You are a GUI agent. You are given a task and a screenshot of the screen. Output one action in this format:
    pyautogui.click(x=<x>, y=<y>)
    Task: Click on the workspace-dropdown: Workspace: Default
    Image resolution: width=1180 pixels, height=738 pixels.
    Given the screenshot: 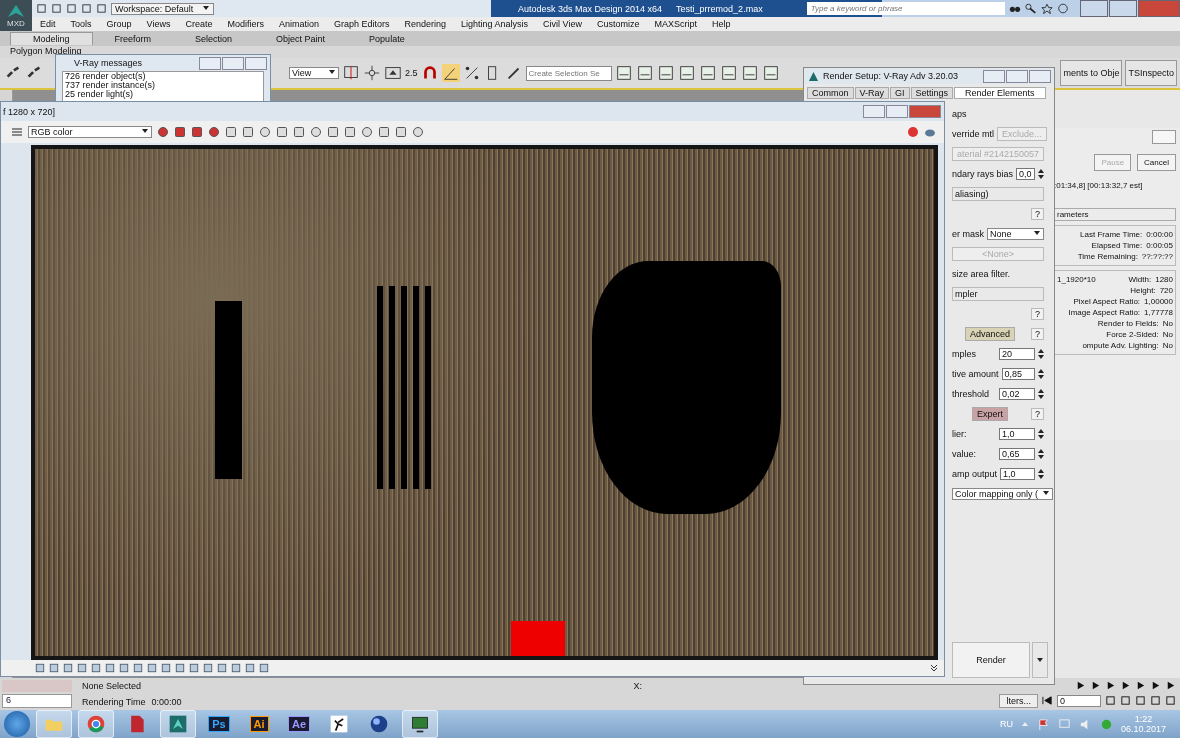 What is the action you would take?
    pyautogui.click(x=162, y=8)
    